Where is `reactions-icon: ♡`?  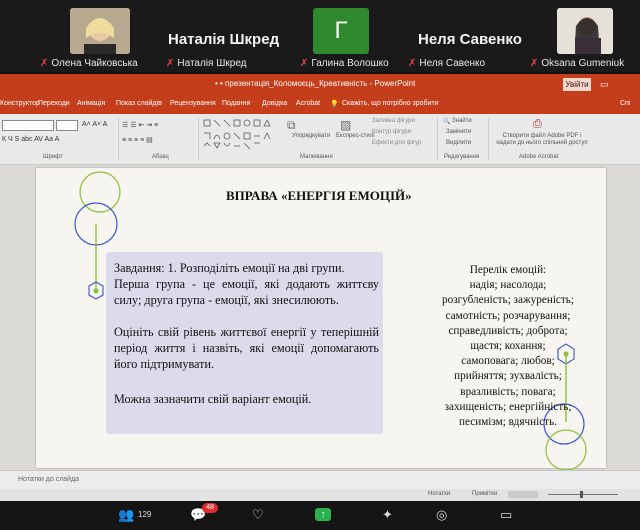
reactions-icon: ♡ is located at coordinates (258, 515).